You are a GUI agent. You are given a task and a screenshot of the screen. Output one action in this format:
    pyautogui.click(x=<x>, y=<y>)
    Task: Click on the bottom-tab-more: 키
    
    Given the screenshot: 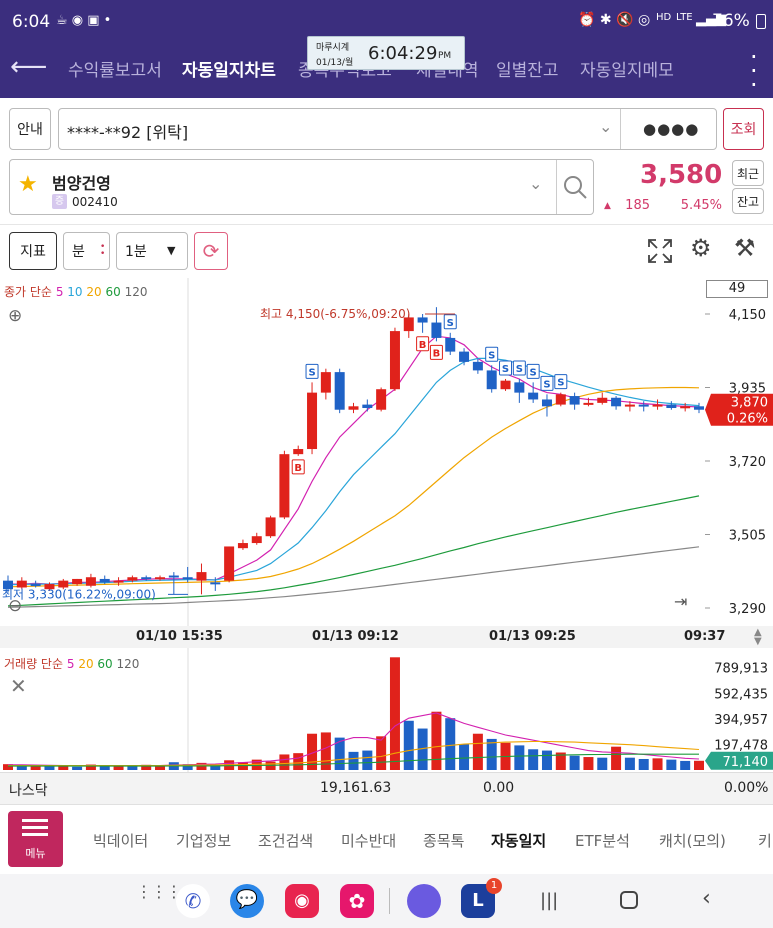 What is the action you would take?
    pyautogui.click(x=765, y=840)
    